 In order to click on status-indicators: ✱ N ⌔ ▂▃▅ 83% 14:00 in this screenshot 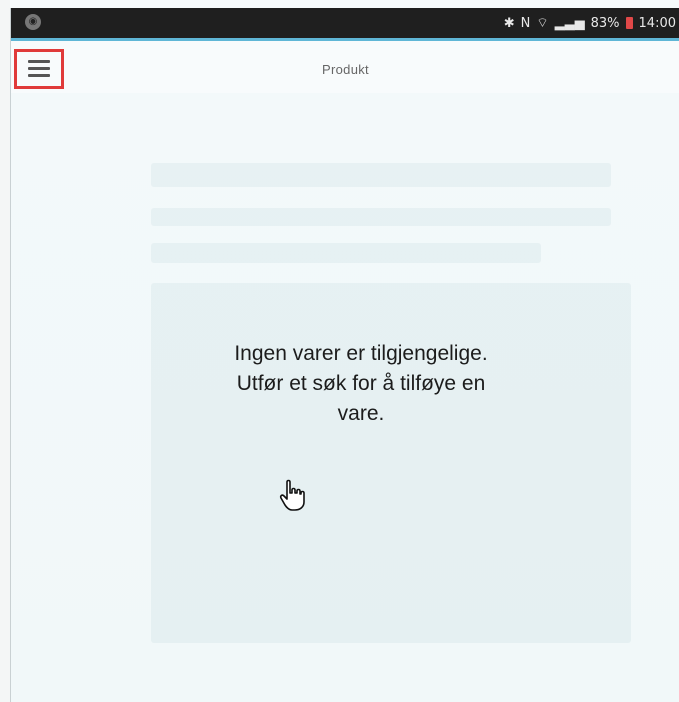, I will do `click(589, 23)`.